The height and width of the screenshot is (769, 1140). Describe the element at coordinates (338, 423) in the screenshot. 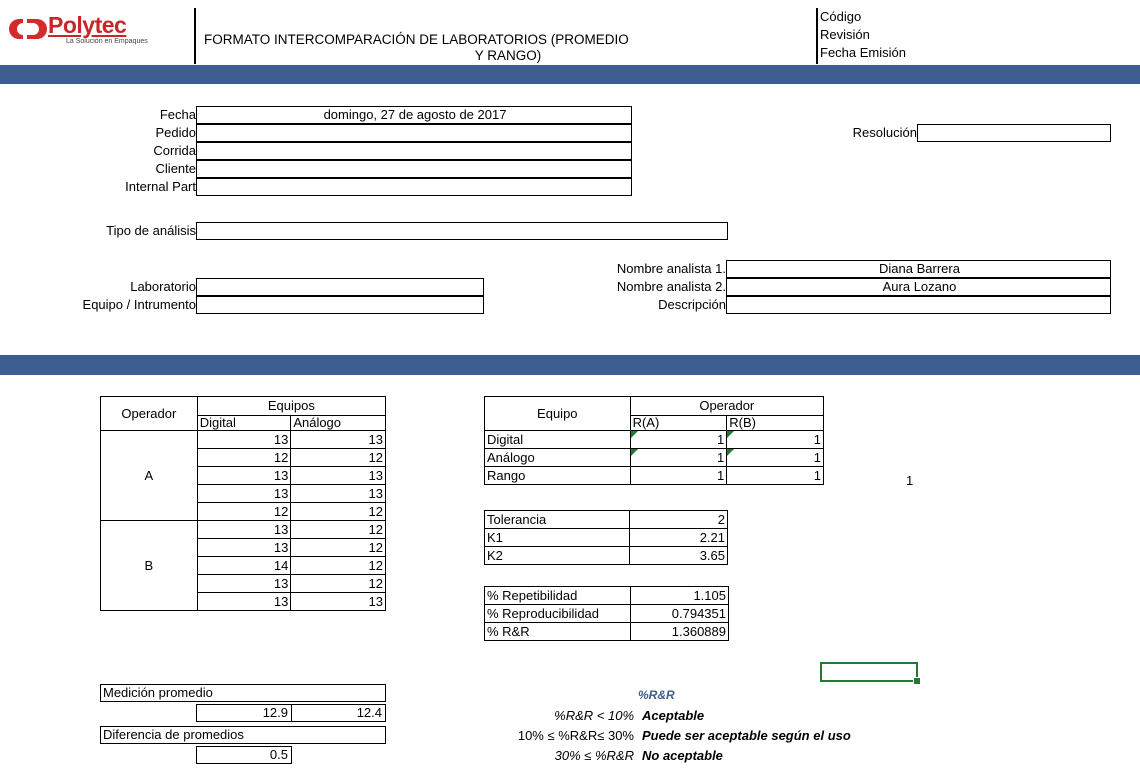

I see `analogo-header: Análogo` at that location.